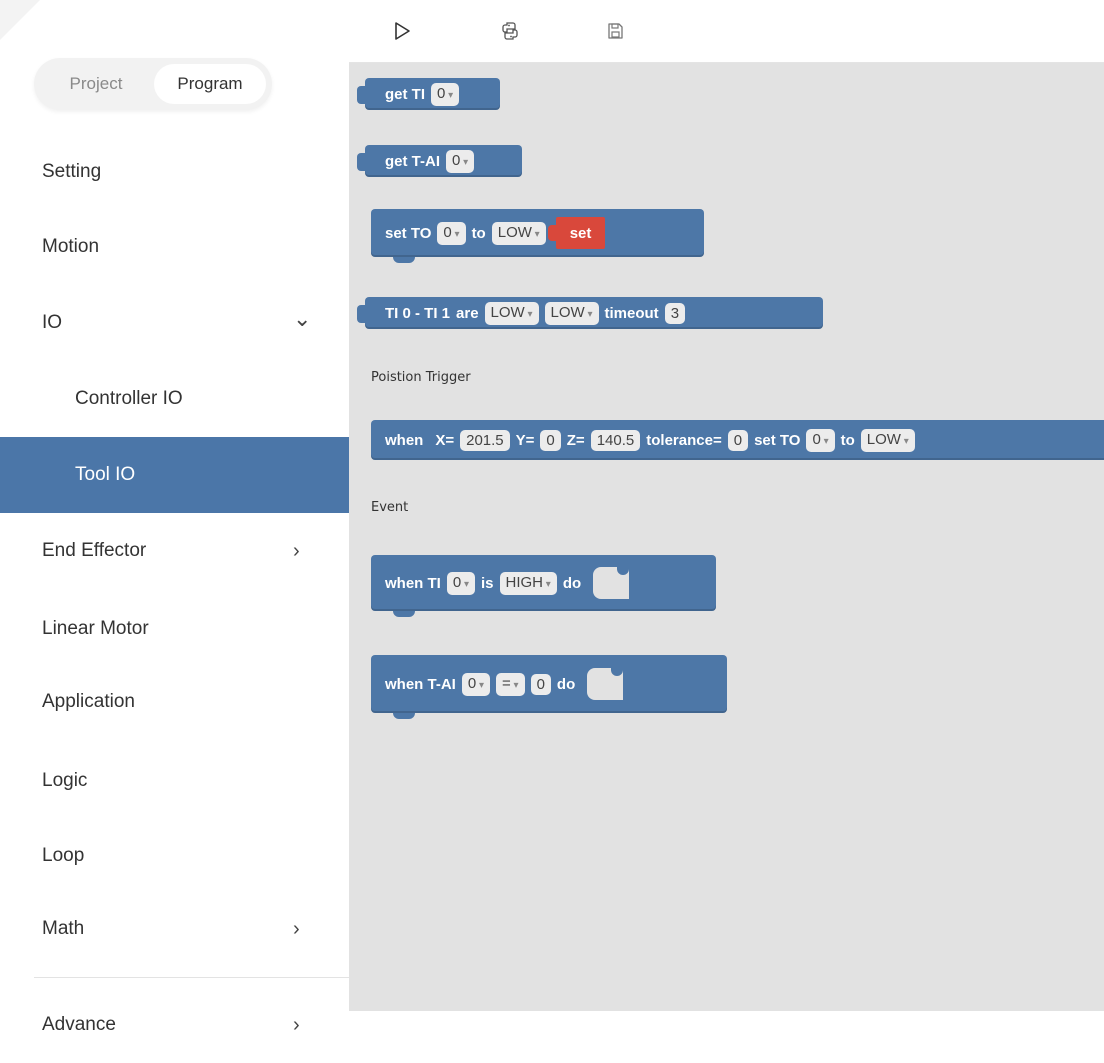 This screenshot has width=1104, height=1063. I want to click on sidebar-item-motion: Motion, so click(174, 247).